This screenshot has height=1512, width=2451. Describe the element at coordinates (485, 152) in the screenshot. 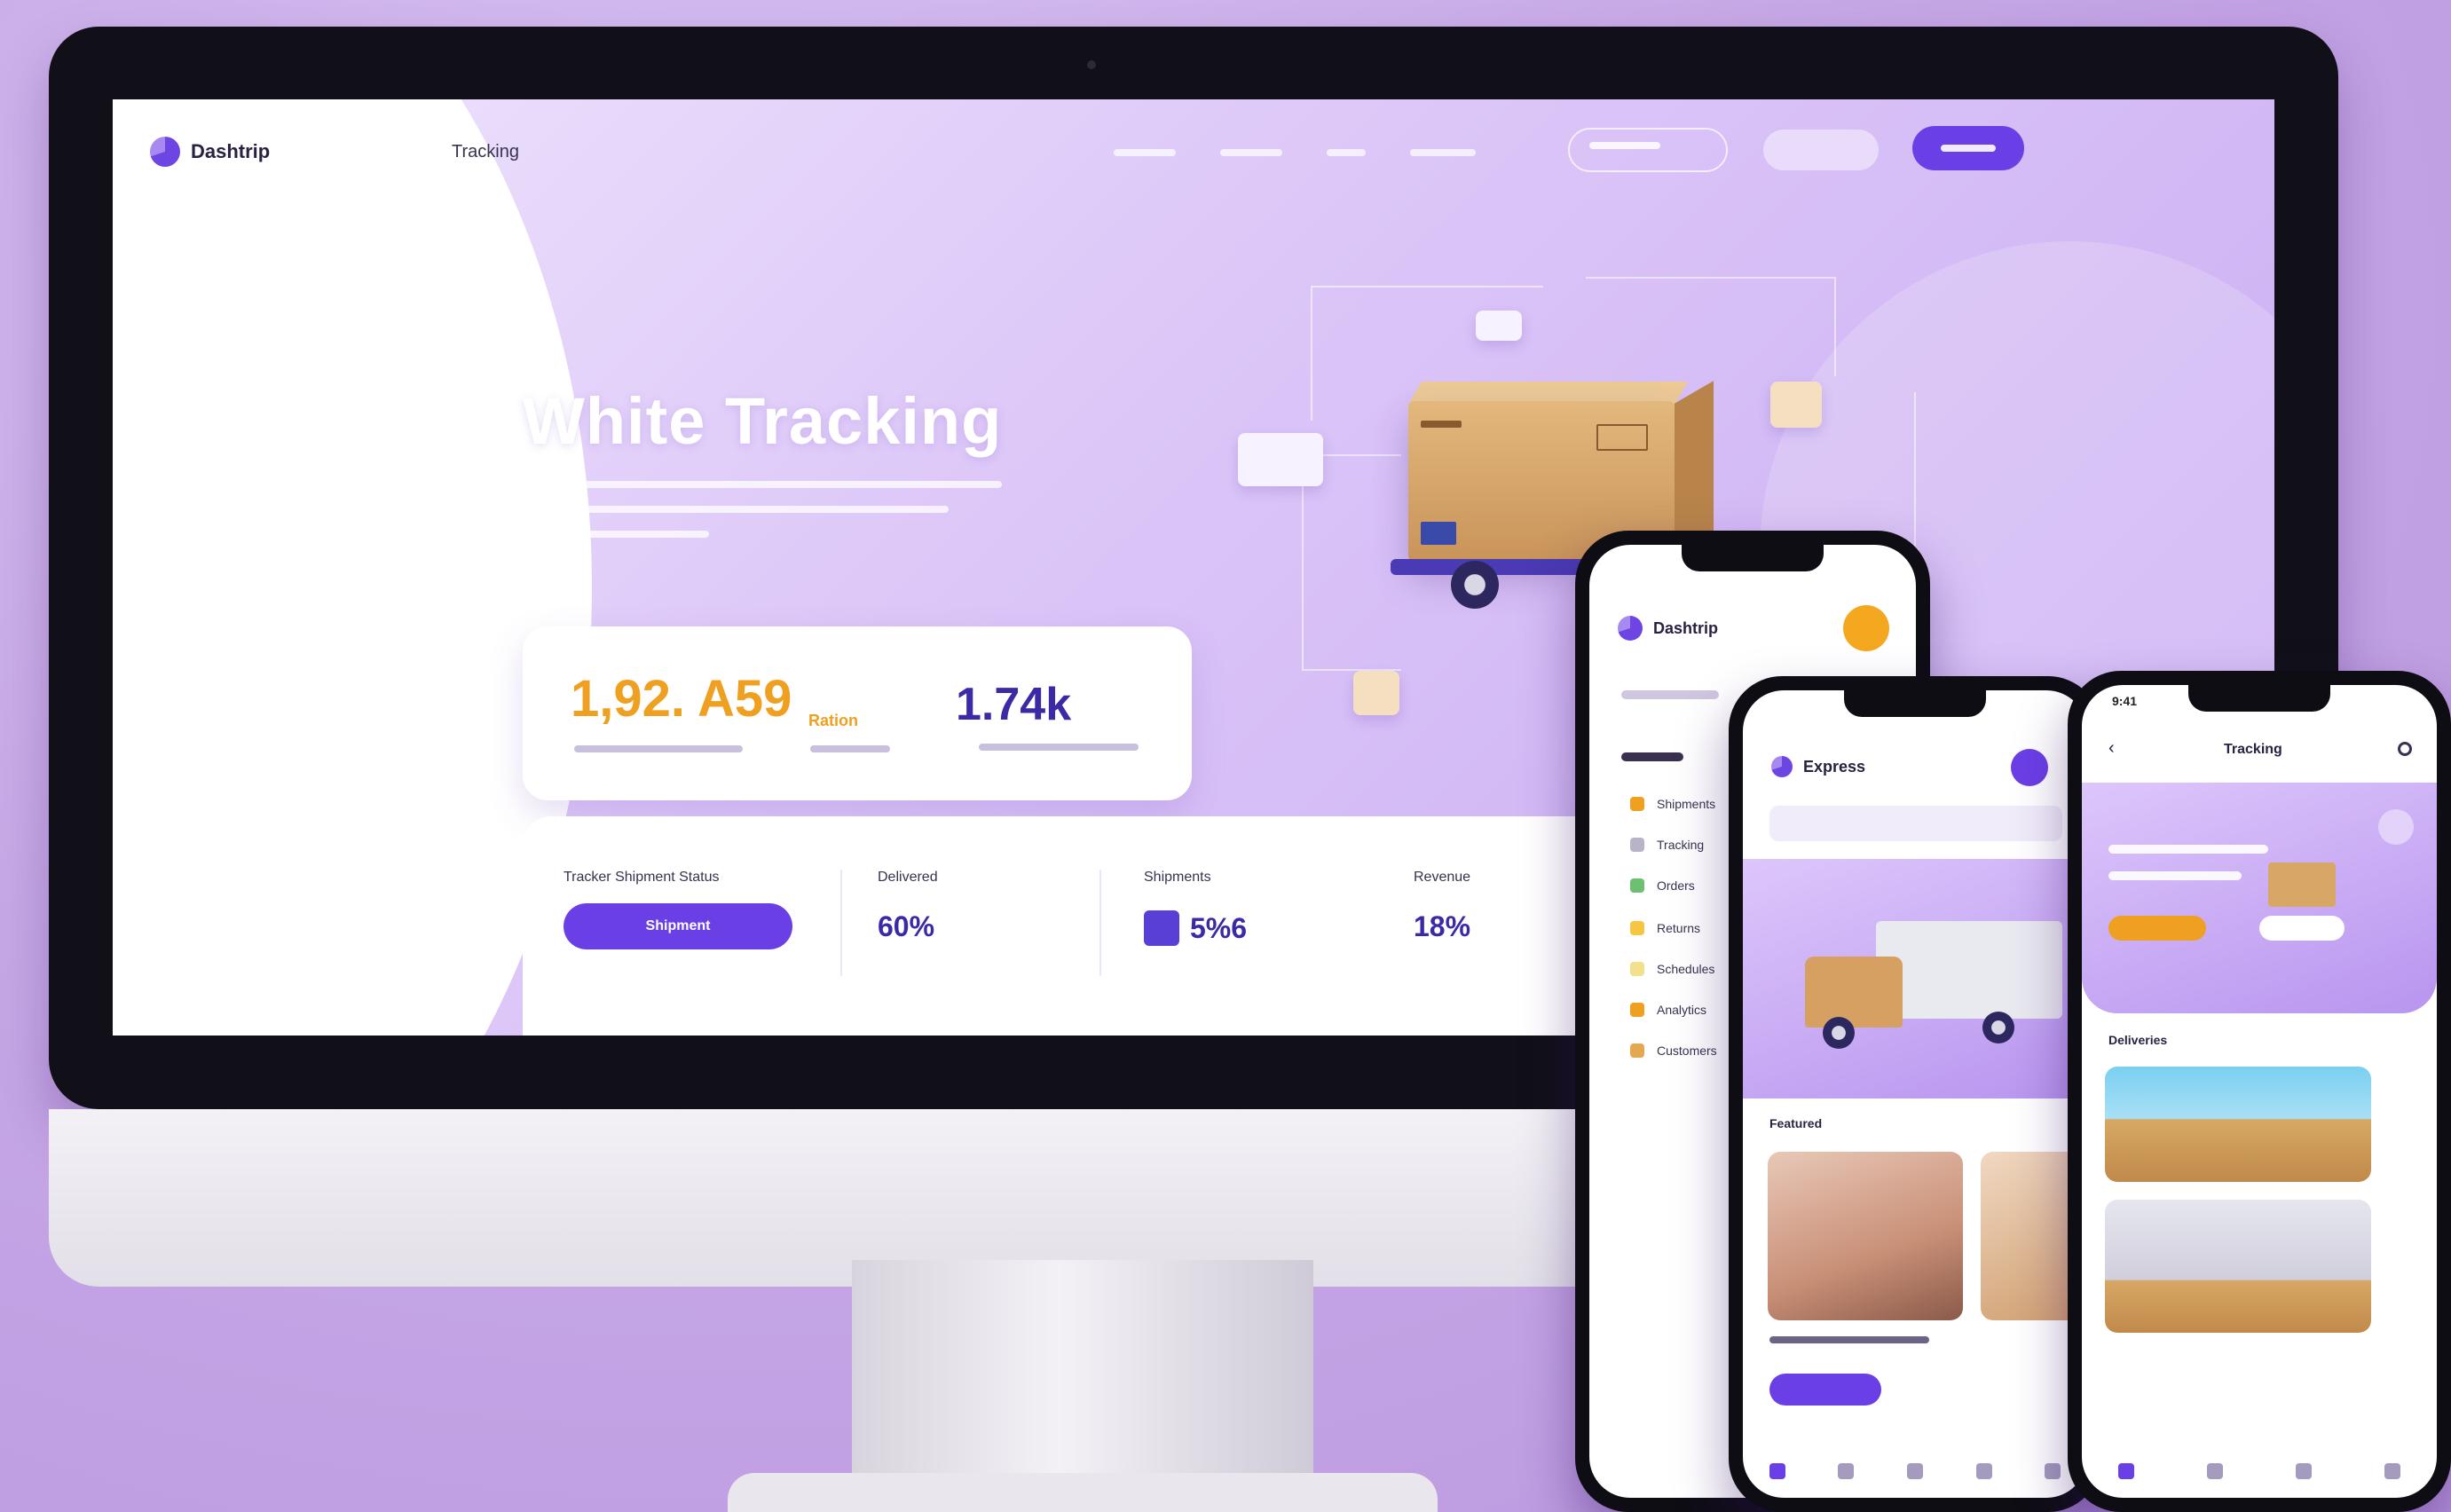

I see `nav-link-tracking: Tracking` at that location.